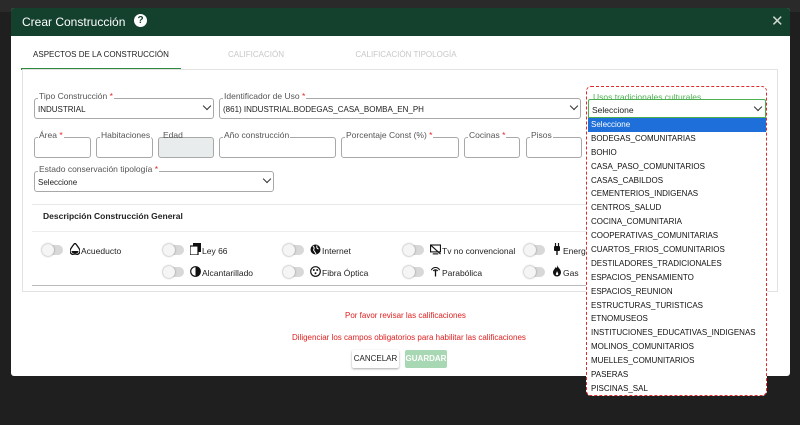 The height and width of the screenshot is (425, 800). What do you see at coordinates (677, 389) in the screenshot?
I see `usos-option: PISCINAS_SAL` at bounding box center [677, 389].